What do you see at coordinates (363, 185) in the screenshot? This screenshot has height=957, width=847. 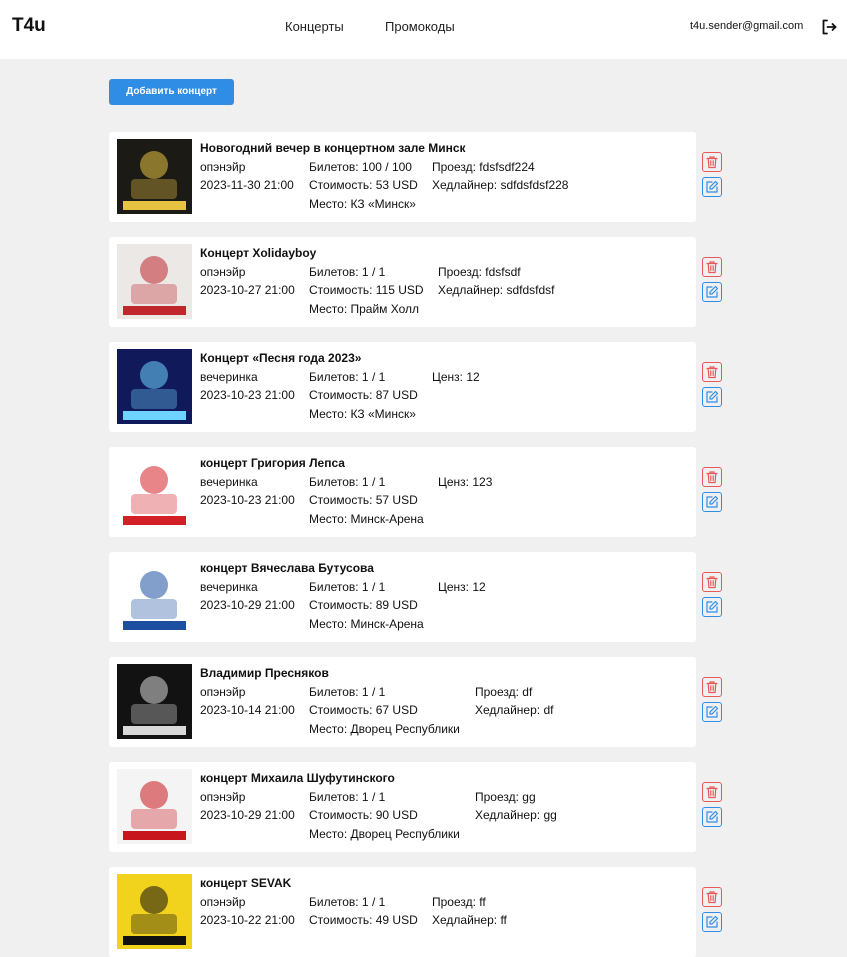 I see `concert-price: Стоимость: 53 USD` at bounding box center [363, 185].